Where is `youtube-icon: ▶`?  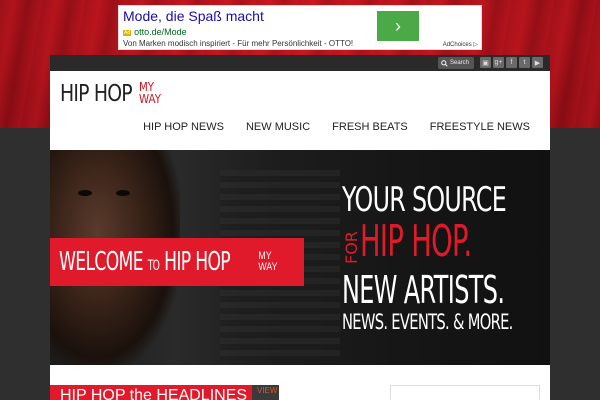
youtube-icon: ▶ is located at coordinates (537, 62).